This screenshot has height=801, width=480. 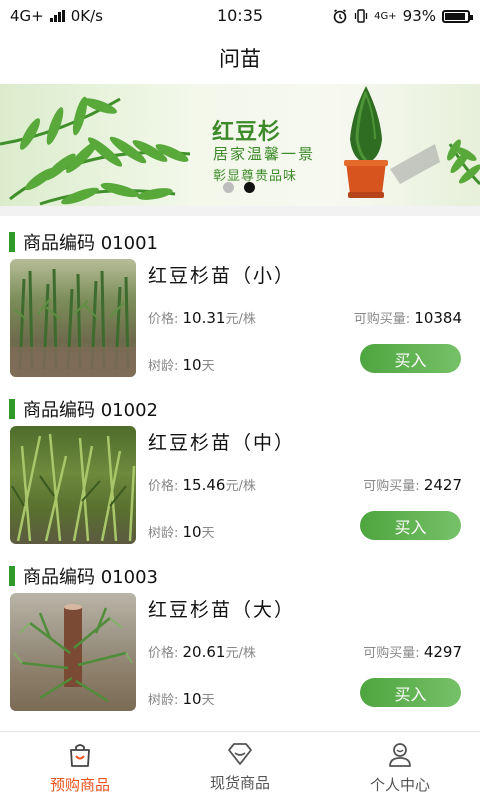 I want to click on qty-value: 2427, so click(x=442, y=485).